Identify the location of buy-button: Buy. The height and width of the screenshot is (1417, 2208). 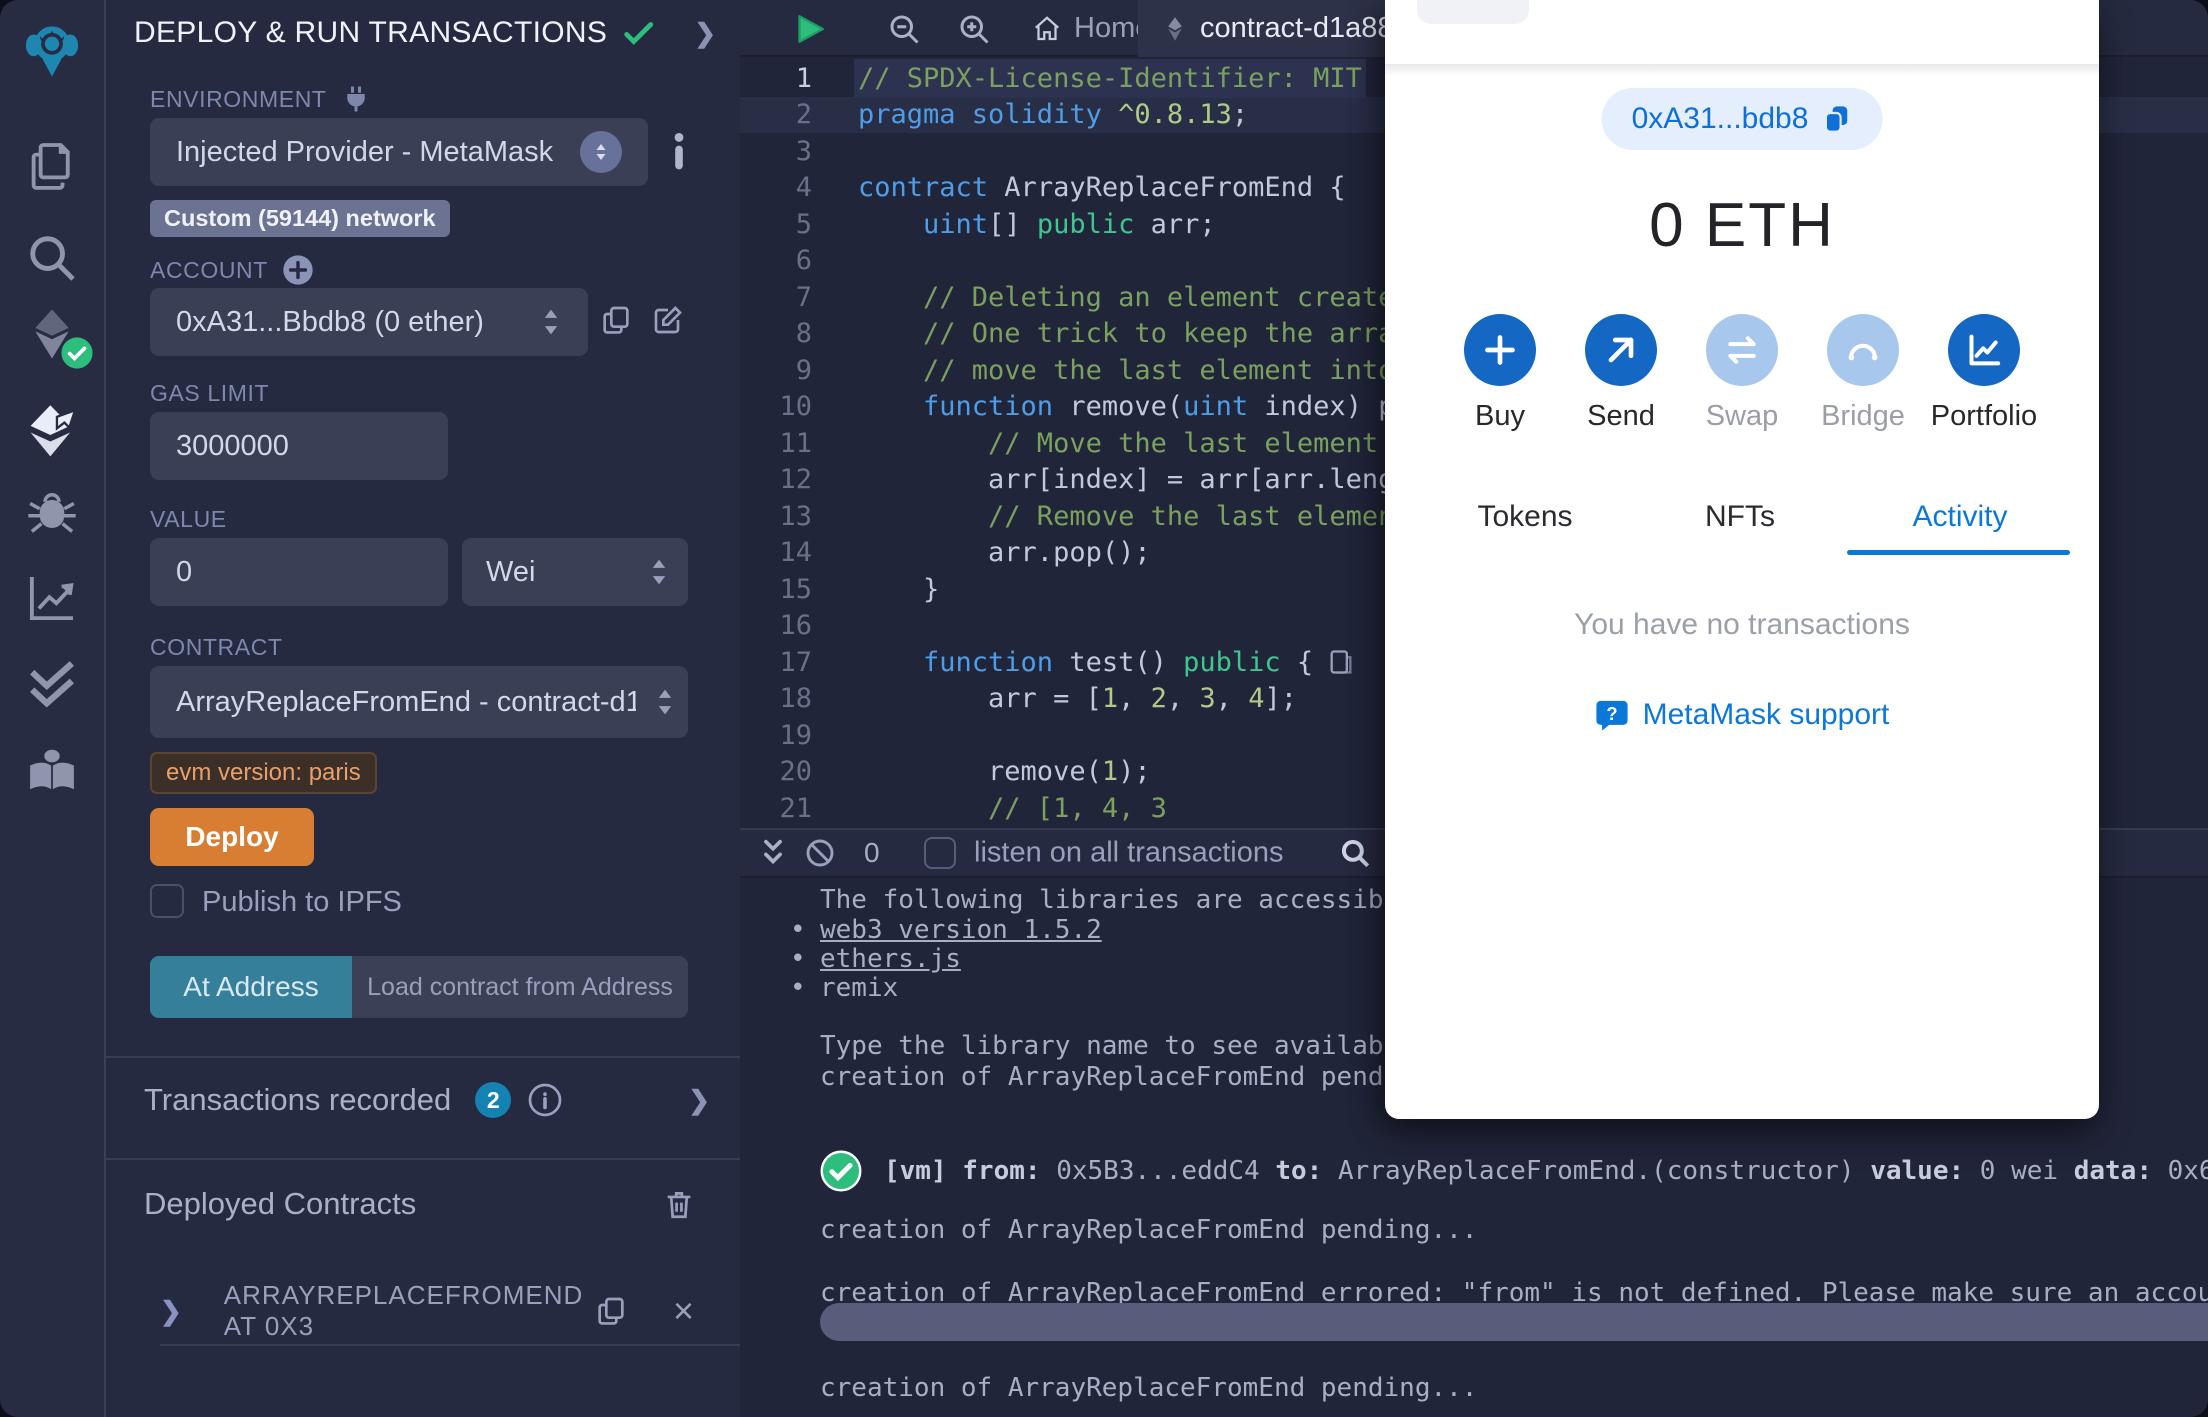
(1500, 373).